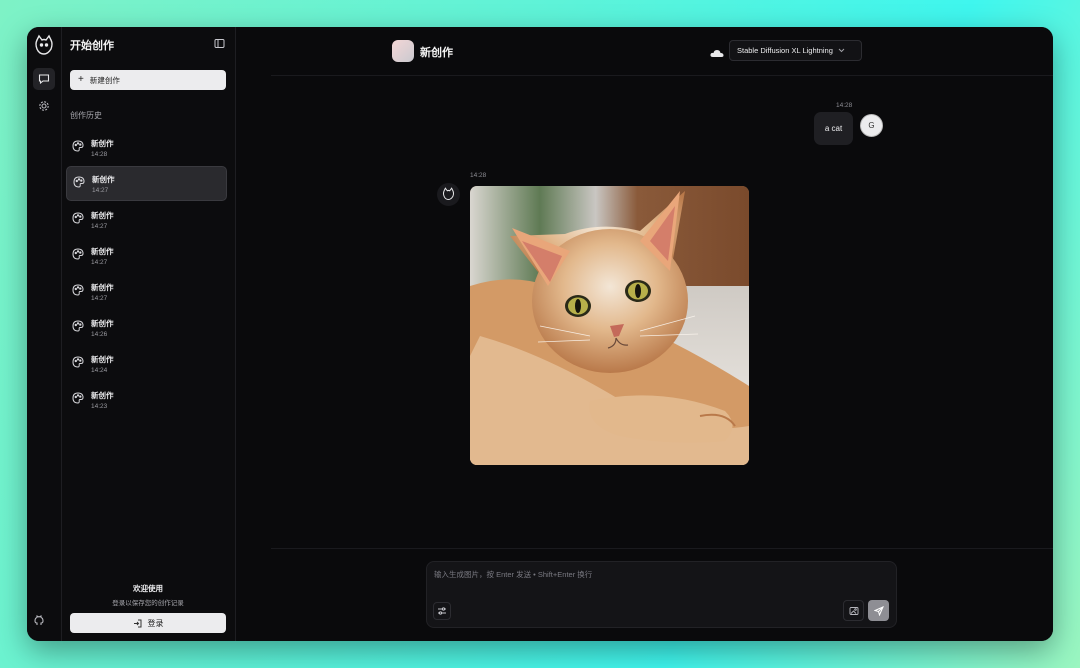 This screenshot has width=1080, height=668. Describe the element at coordinates (609, 325) in the screenshot. I see `generated-cat-image` at that location.